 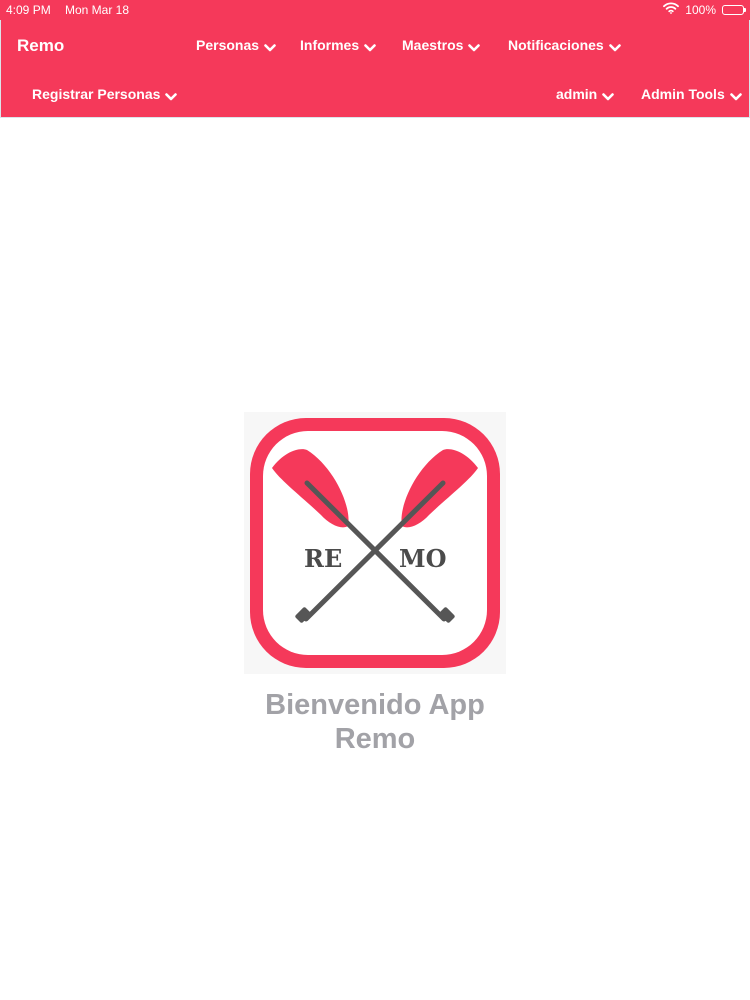 I want to click on nav-maestros-label: Maestros, so click(x=433, y=45).